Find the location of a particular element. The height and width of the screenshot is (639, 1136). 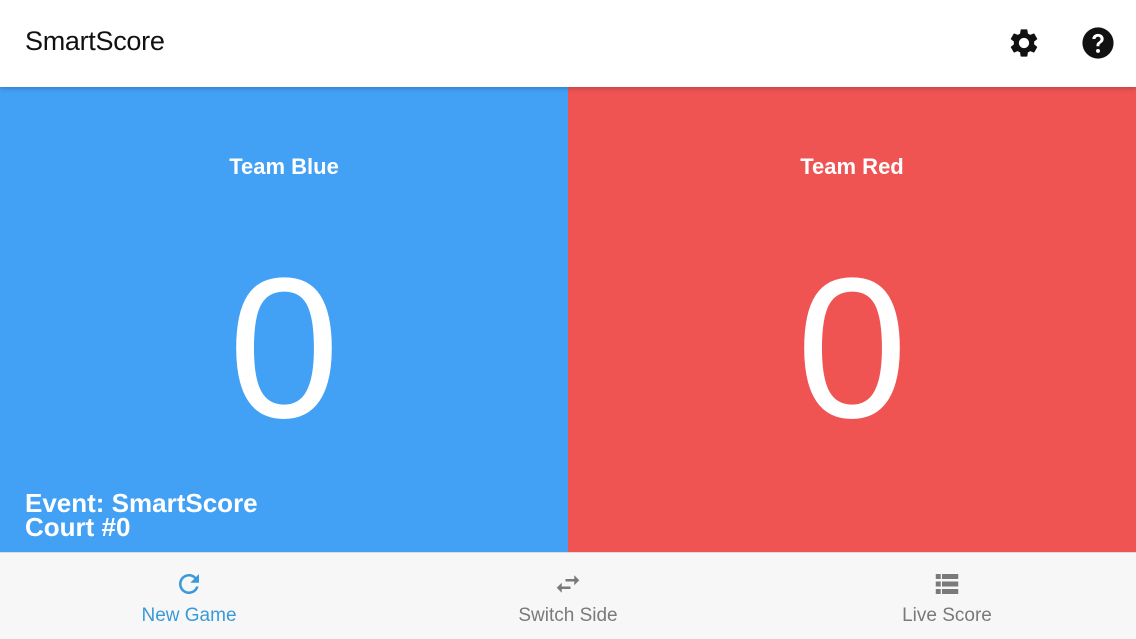

swap-arrows-icon is located at coordinates (568, 584).